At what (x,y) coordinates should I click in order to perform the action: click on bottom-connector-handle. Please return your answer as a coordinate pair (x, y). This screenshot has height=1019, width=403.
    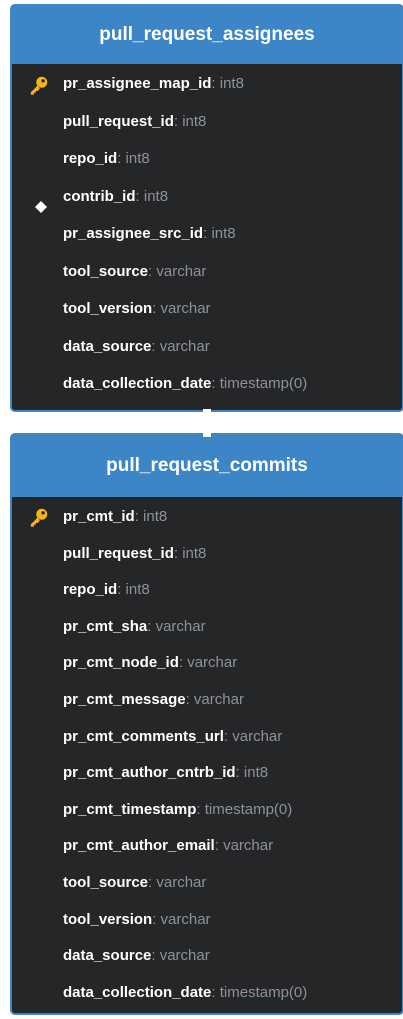
    Looking at the image, I should click on (207, 413).